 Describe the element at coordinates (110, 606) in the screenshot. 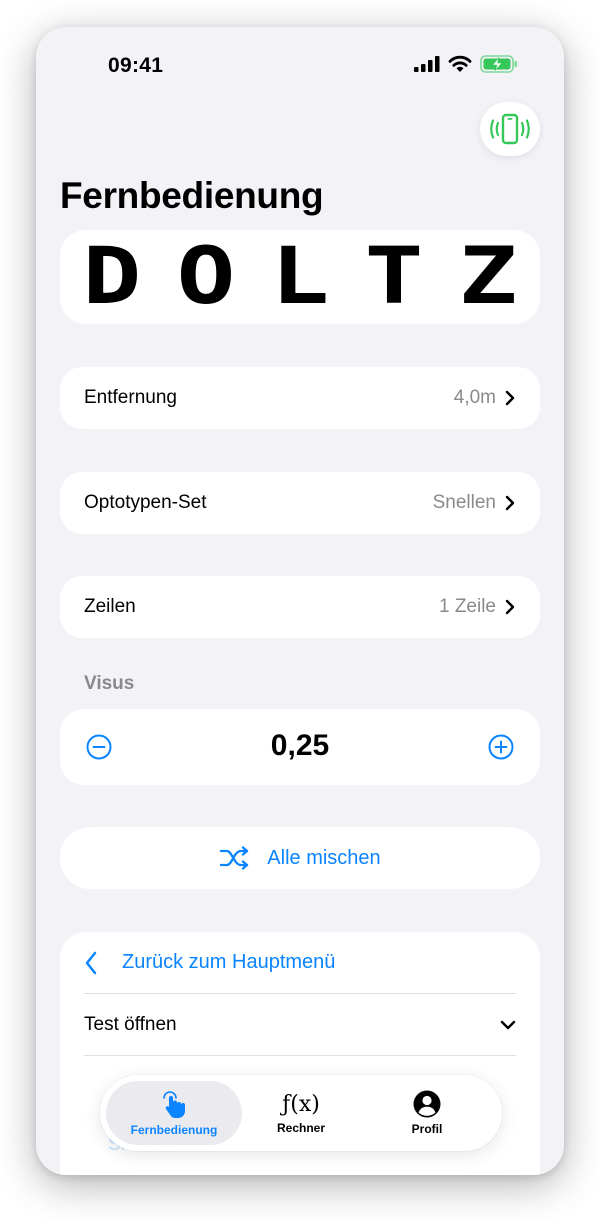

I see `lines-label: Zeilen` at that location.